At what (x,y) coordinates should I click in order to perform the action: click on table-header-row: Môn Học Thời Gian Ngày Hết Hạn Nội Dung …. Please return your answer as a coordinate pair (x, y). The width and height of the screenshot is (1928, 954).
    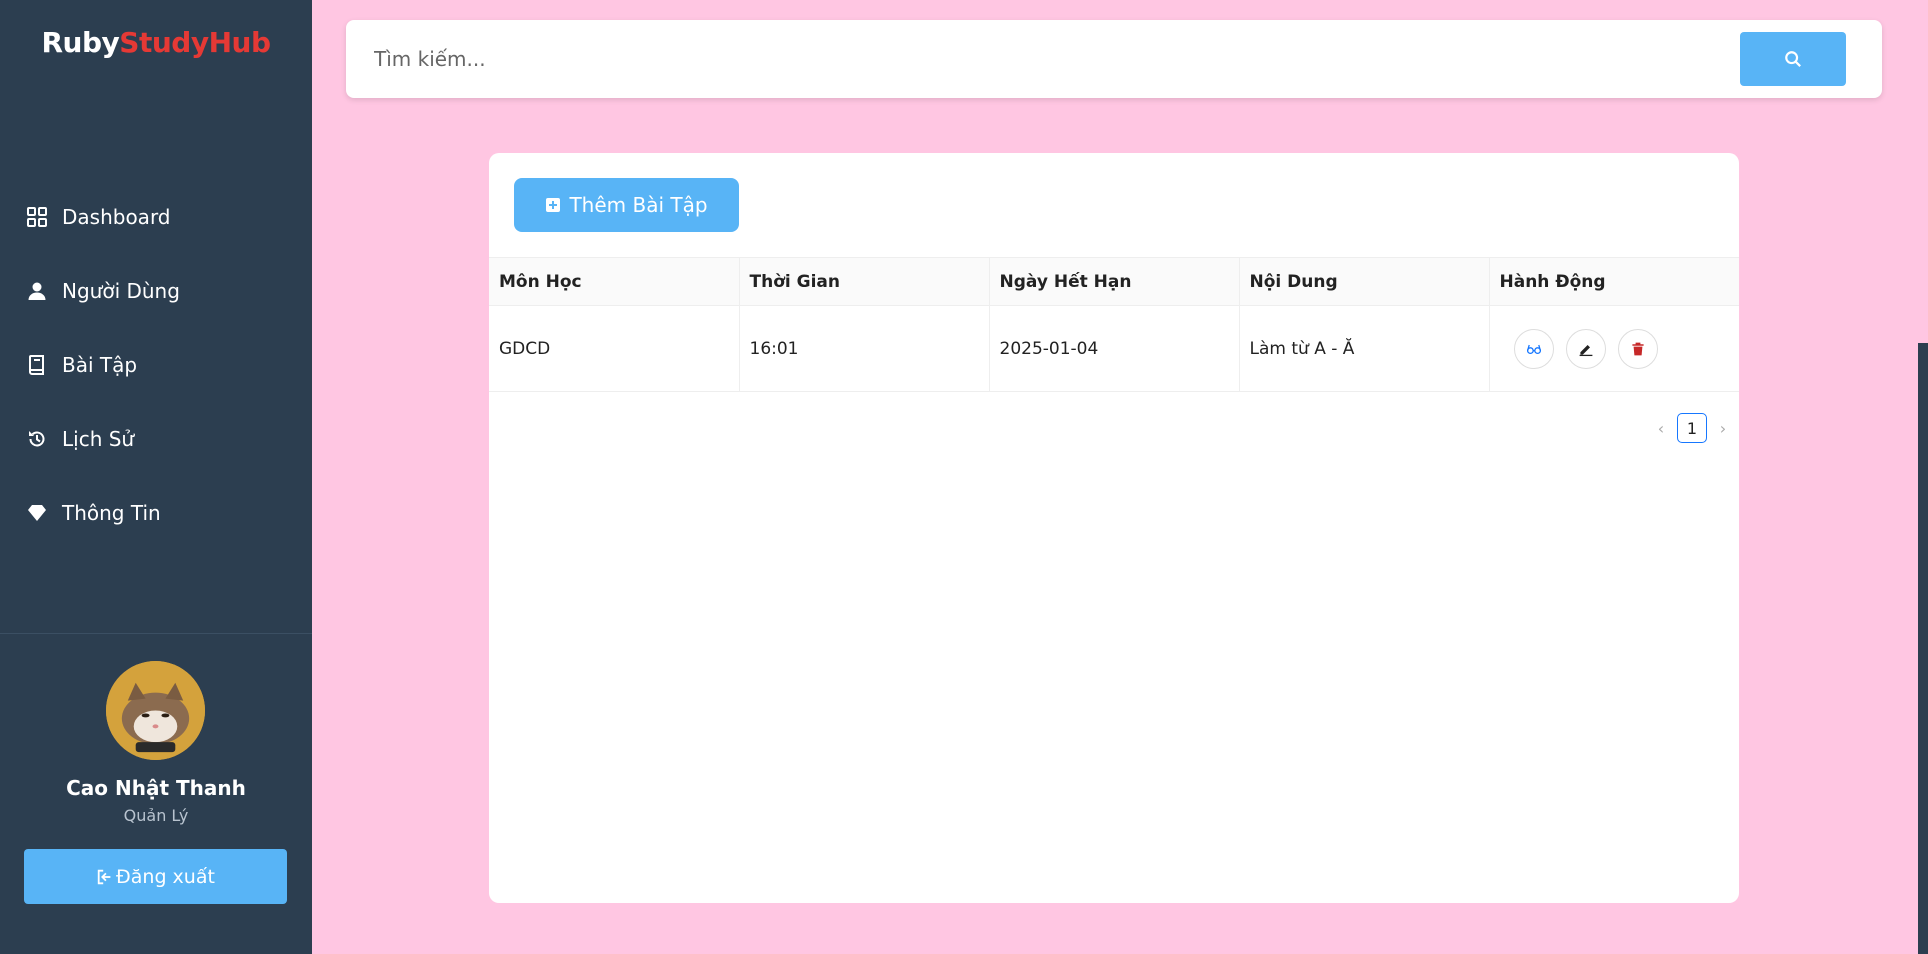
    Looking at the image, I should click on (1114, 281).